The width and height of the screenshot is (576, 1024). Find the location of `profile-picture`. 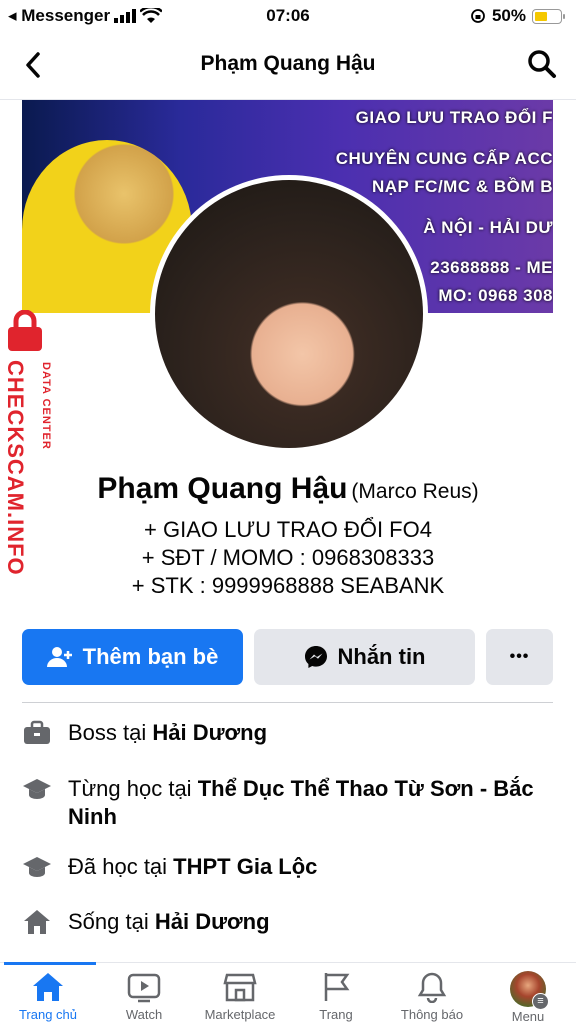

profile-picture is located at coordinates (289, 314).